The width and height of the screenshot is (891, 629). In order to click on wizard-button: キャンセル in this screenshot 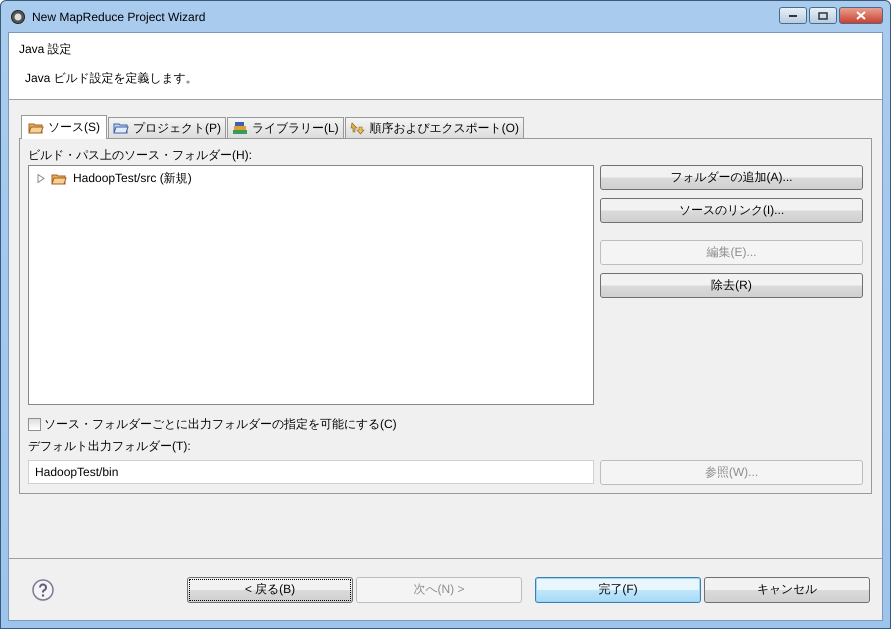, I will do `click(787, 589)`.